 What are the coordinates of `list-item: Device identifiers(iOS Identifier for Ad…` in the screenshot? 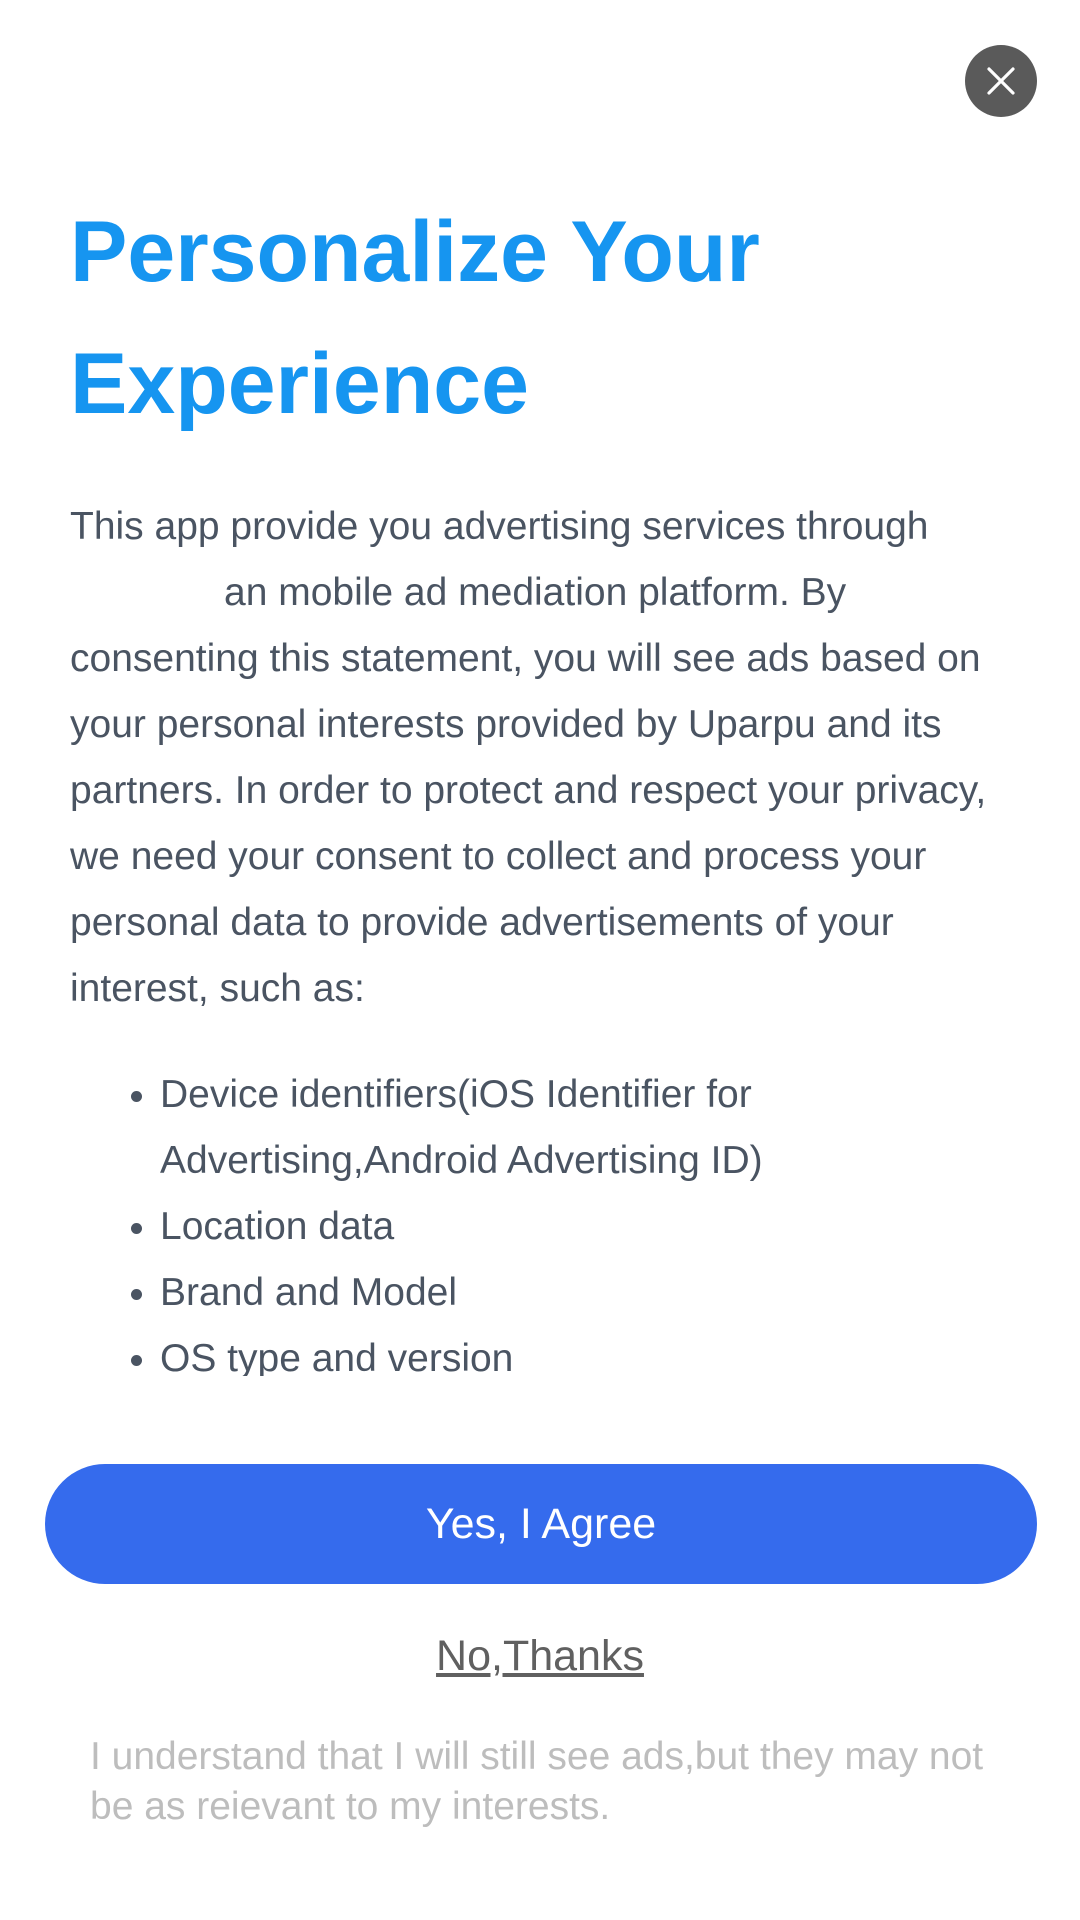 It's located at (595, 1128).